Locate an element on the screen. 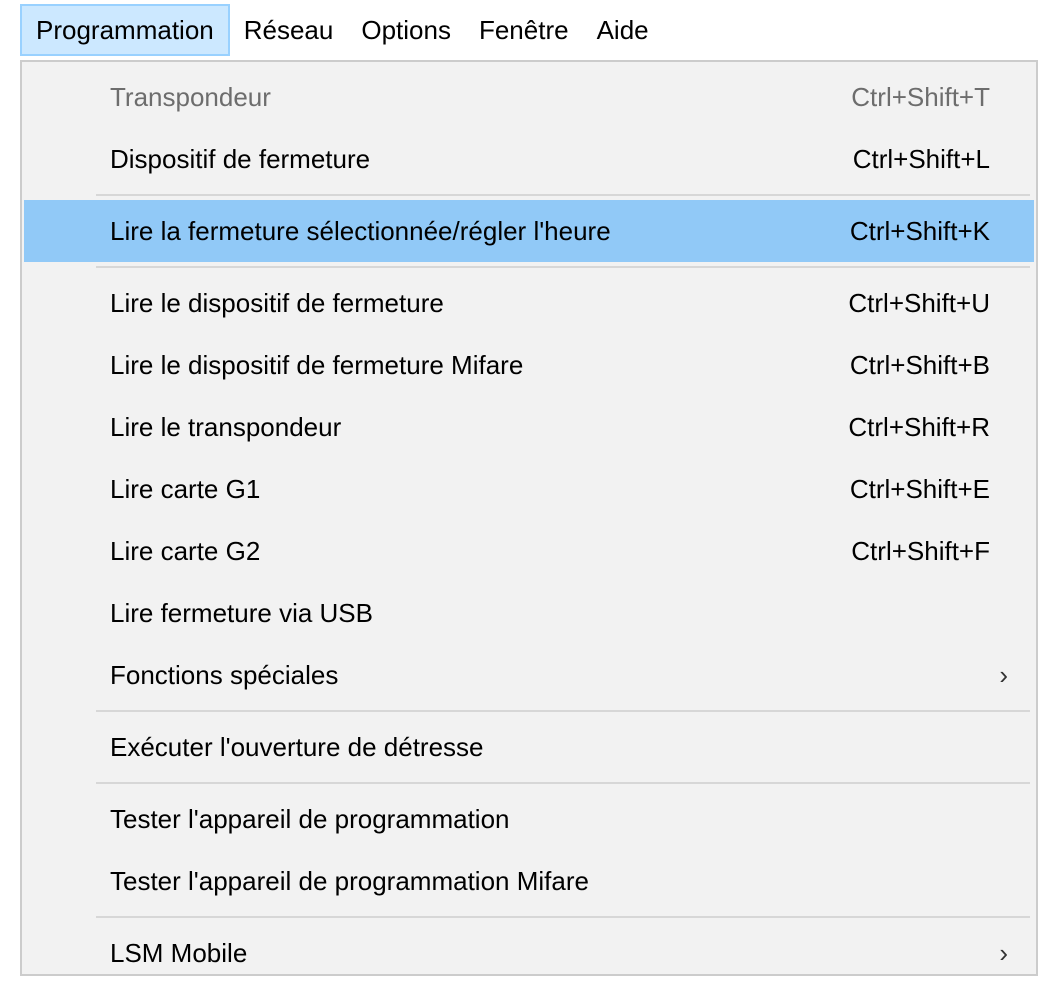  menu-item-label: Lire fermeture via USB is located at coordinates (241, 612).